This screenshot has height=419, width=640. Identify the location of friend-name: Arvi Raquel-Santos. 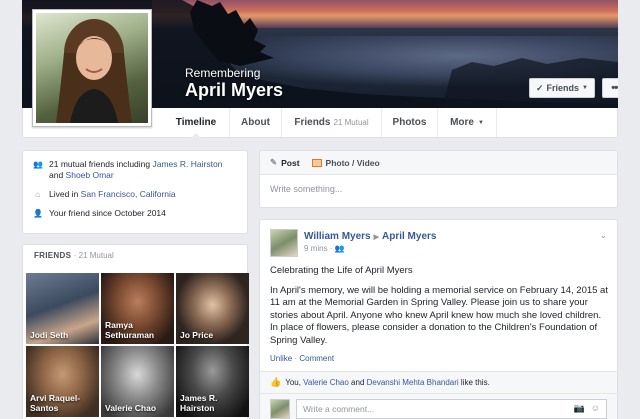
(55, 403).